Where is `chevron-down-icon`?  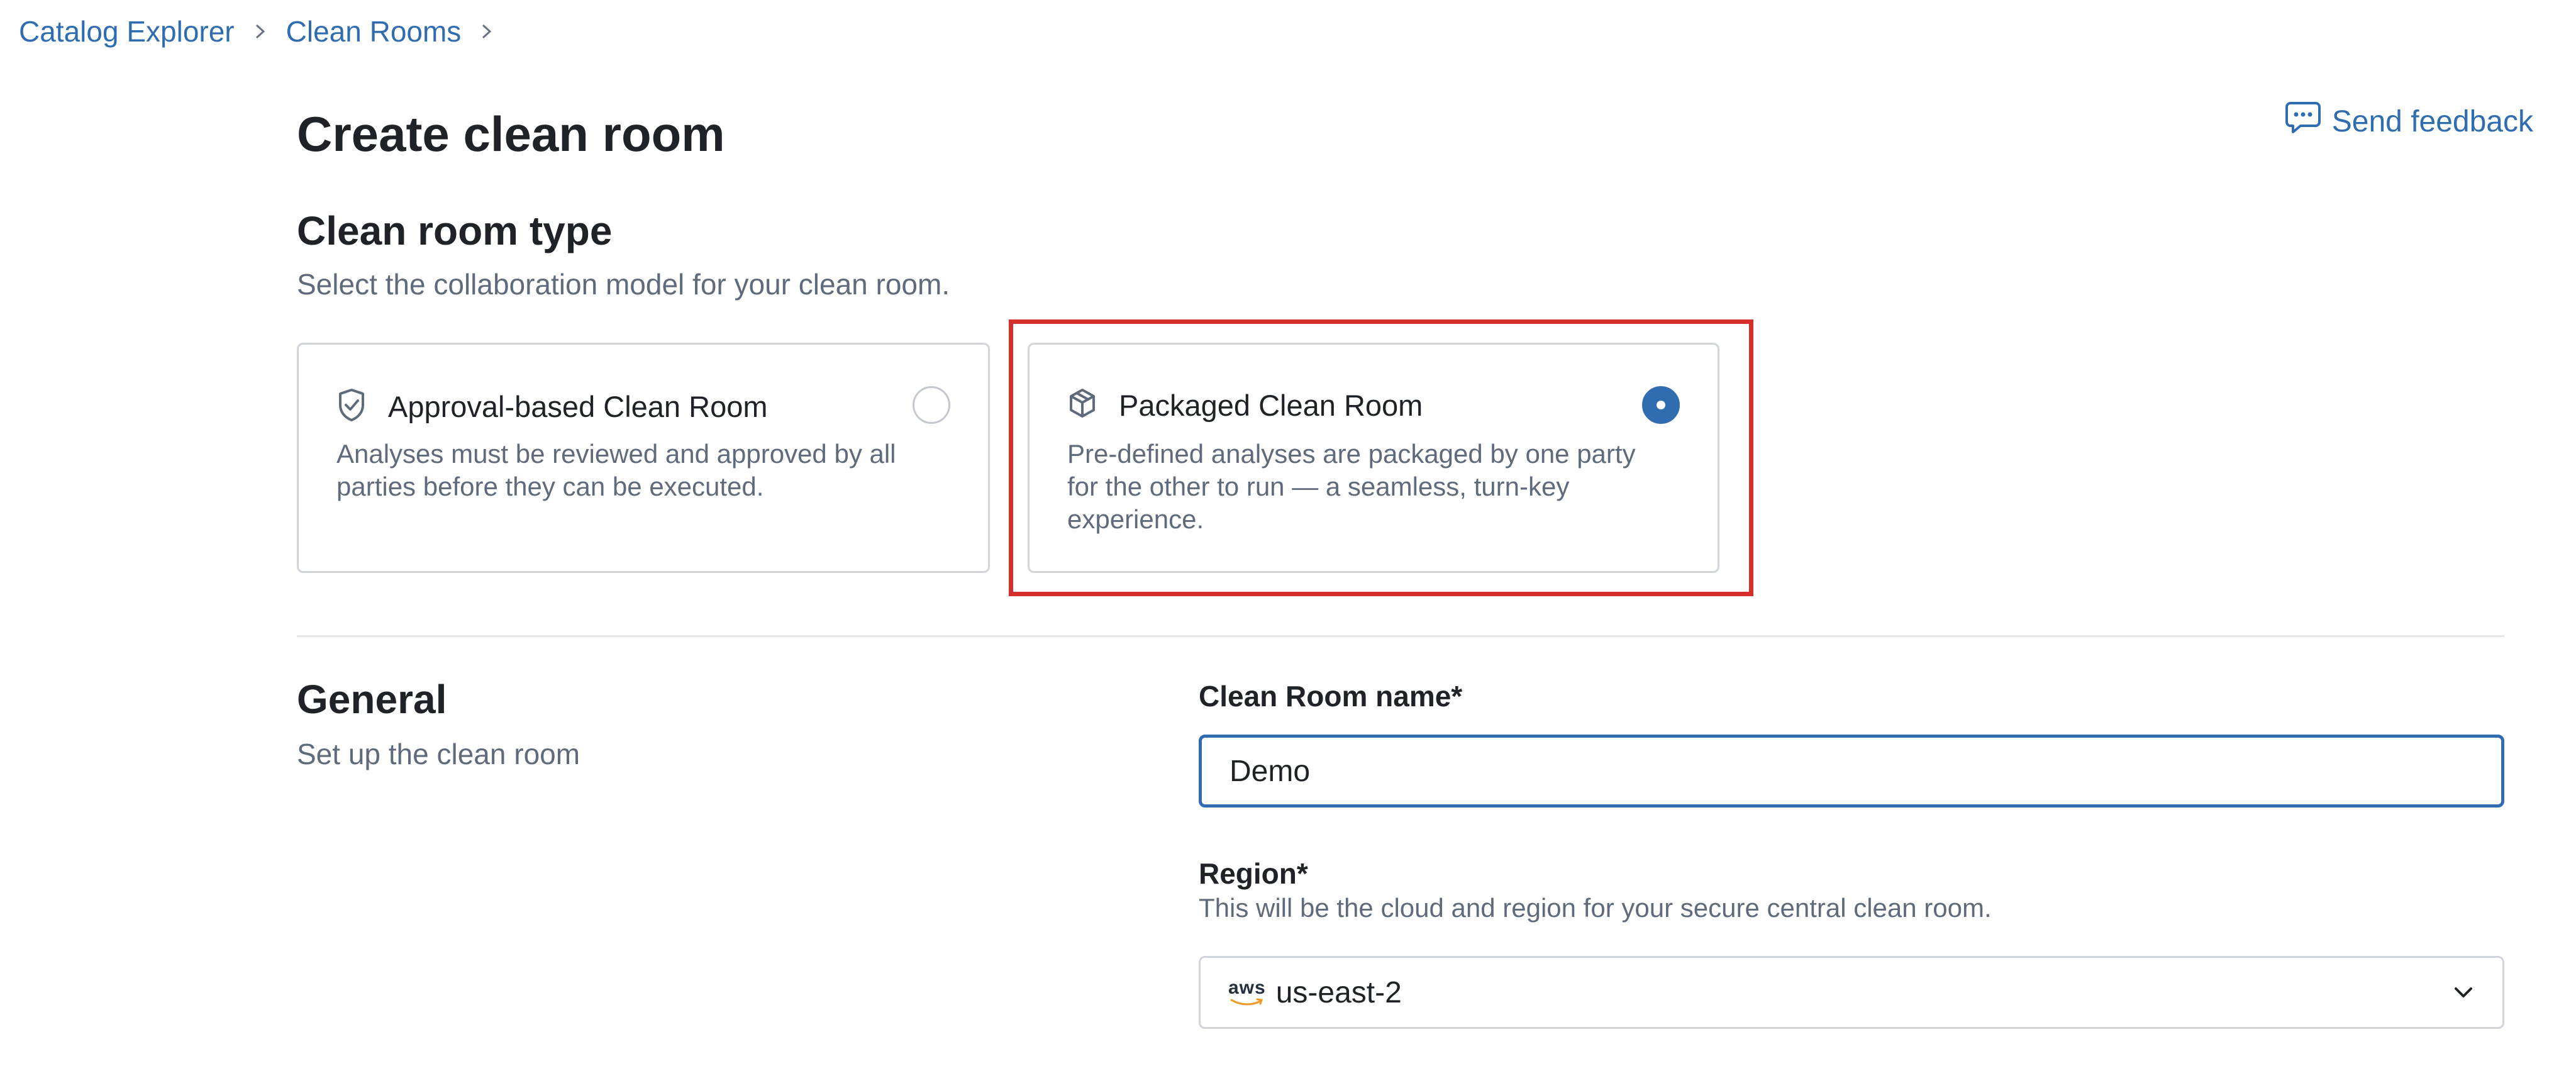 chevron-down-icon is located at coordinates (2463, 993).